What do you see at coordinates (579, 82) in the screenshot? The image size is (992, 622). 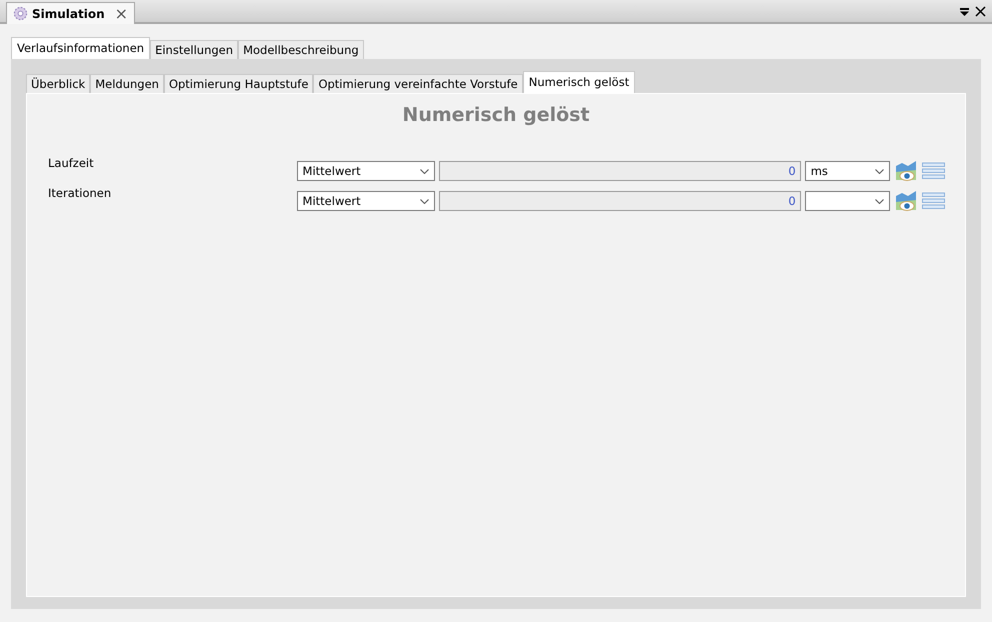 I see `tab: Numerisch gelöst` at bounding box center [579, 82].